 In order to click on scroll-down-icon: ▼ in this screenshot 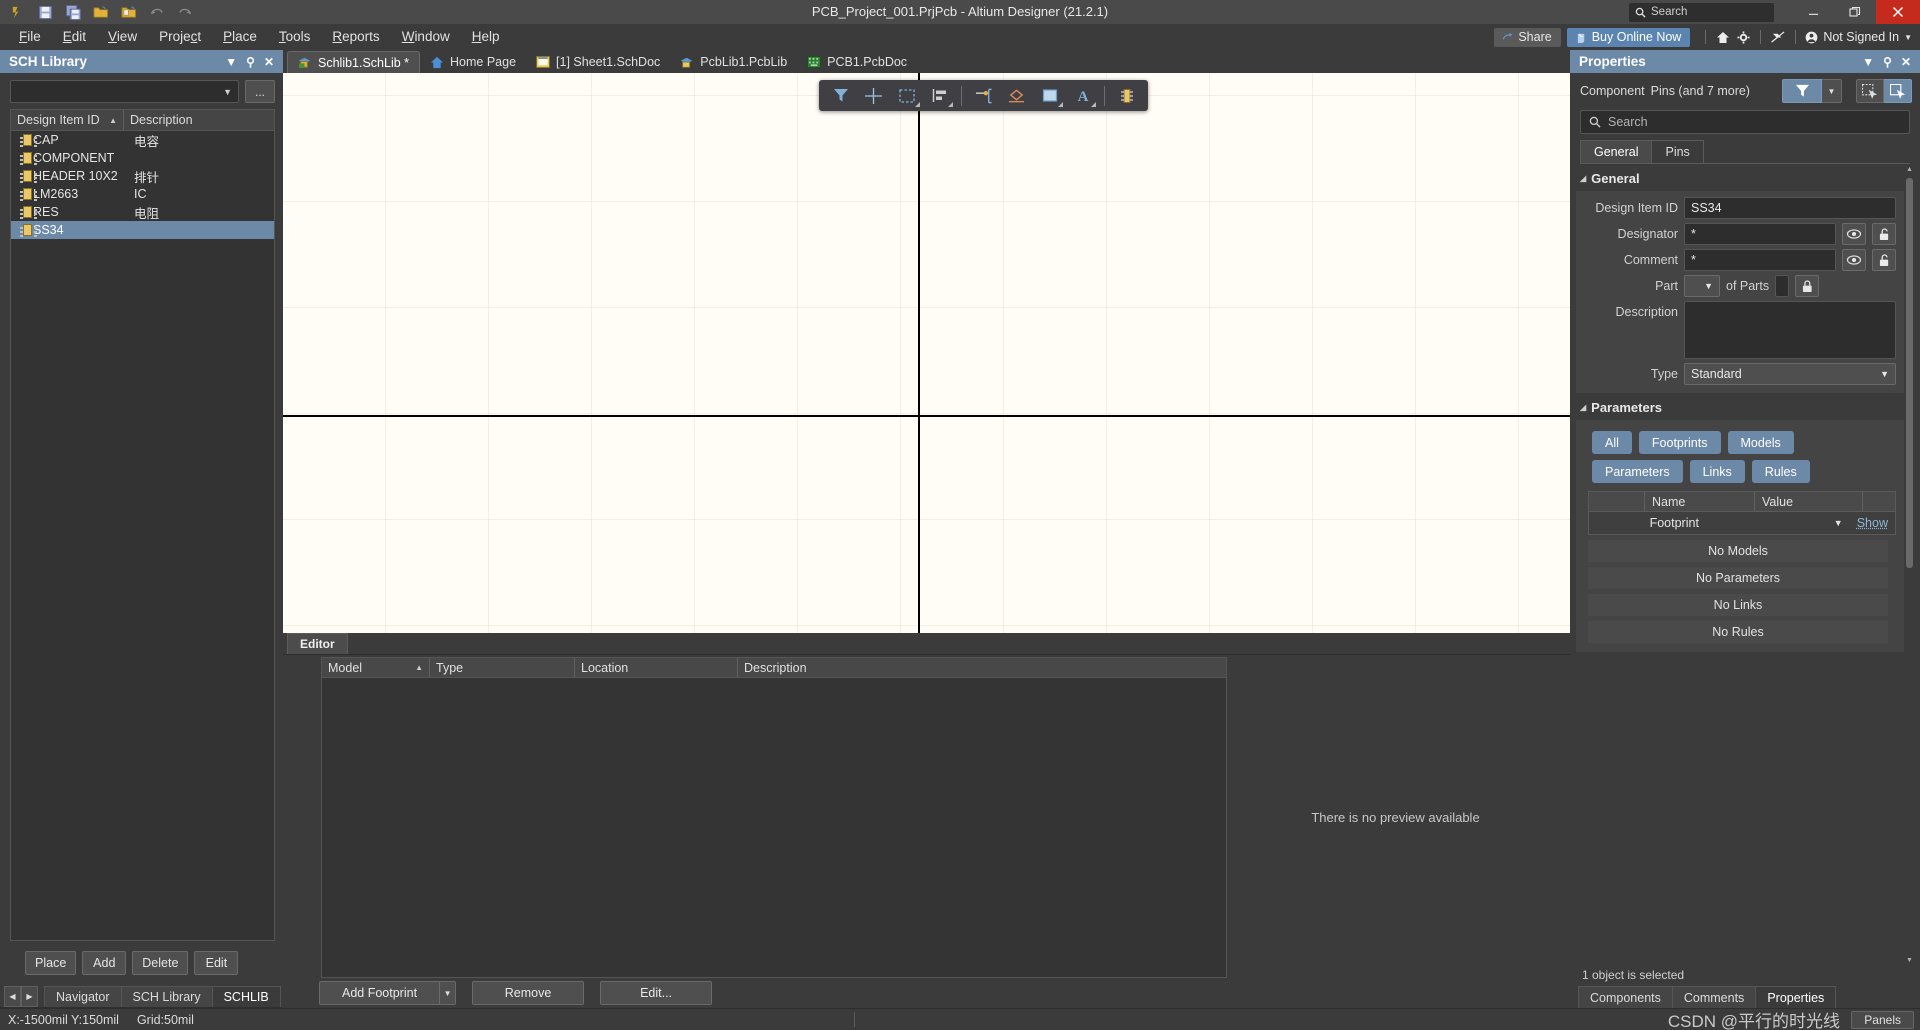, I will do `click(1909, 960)`.